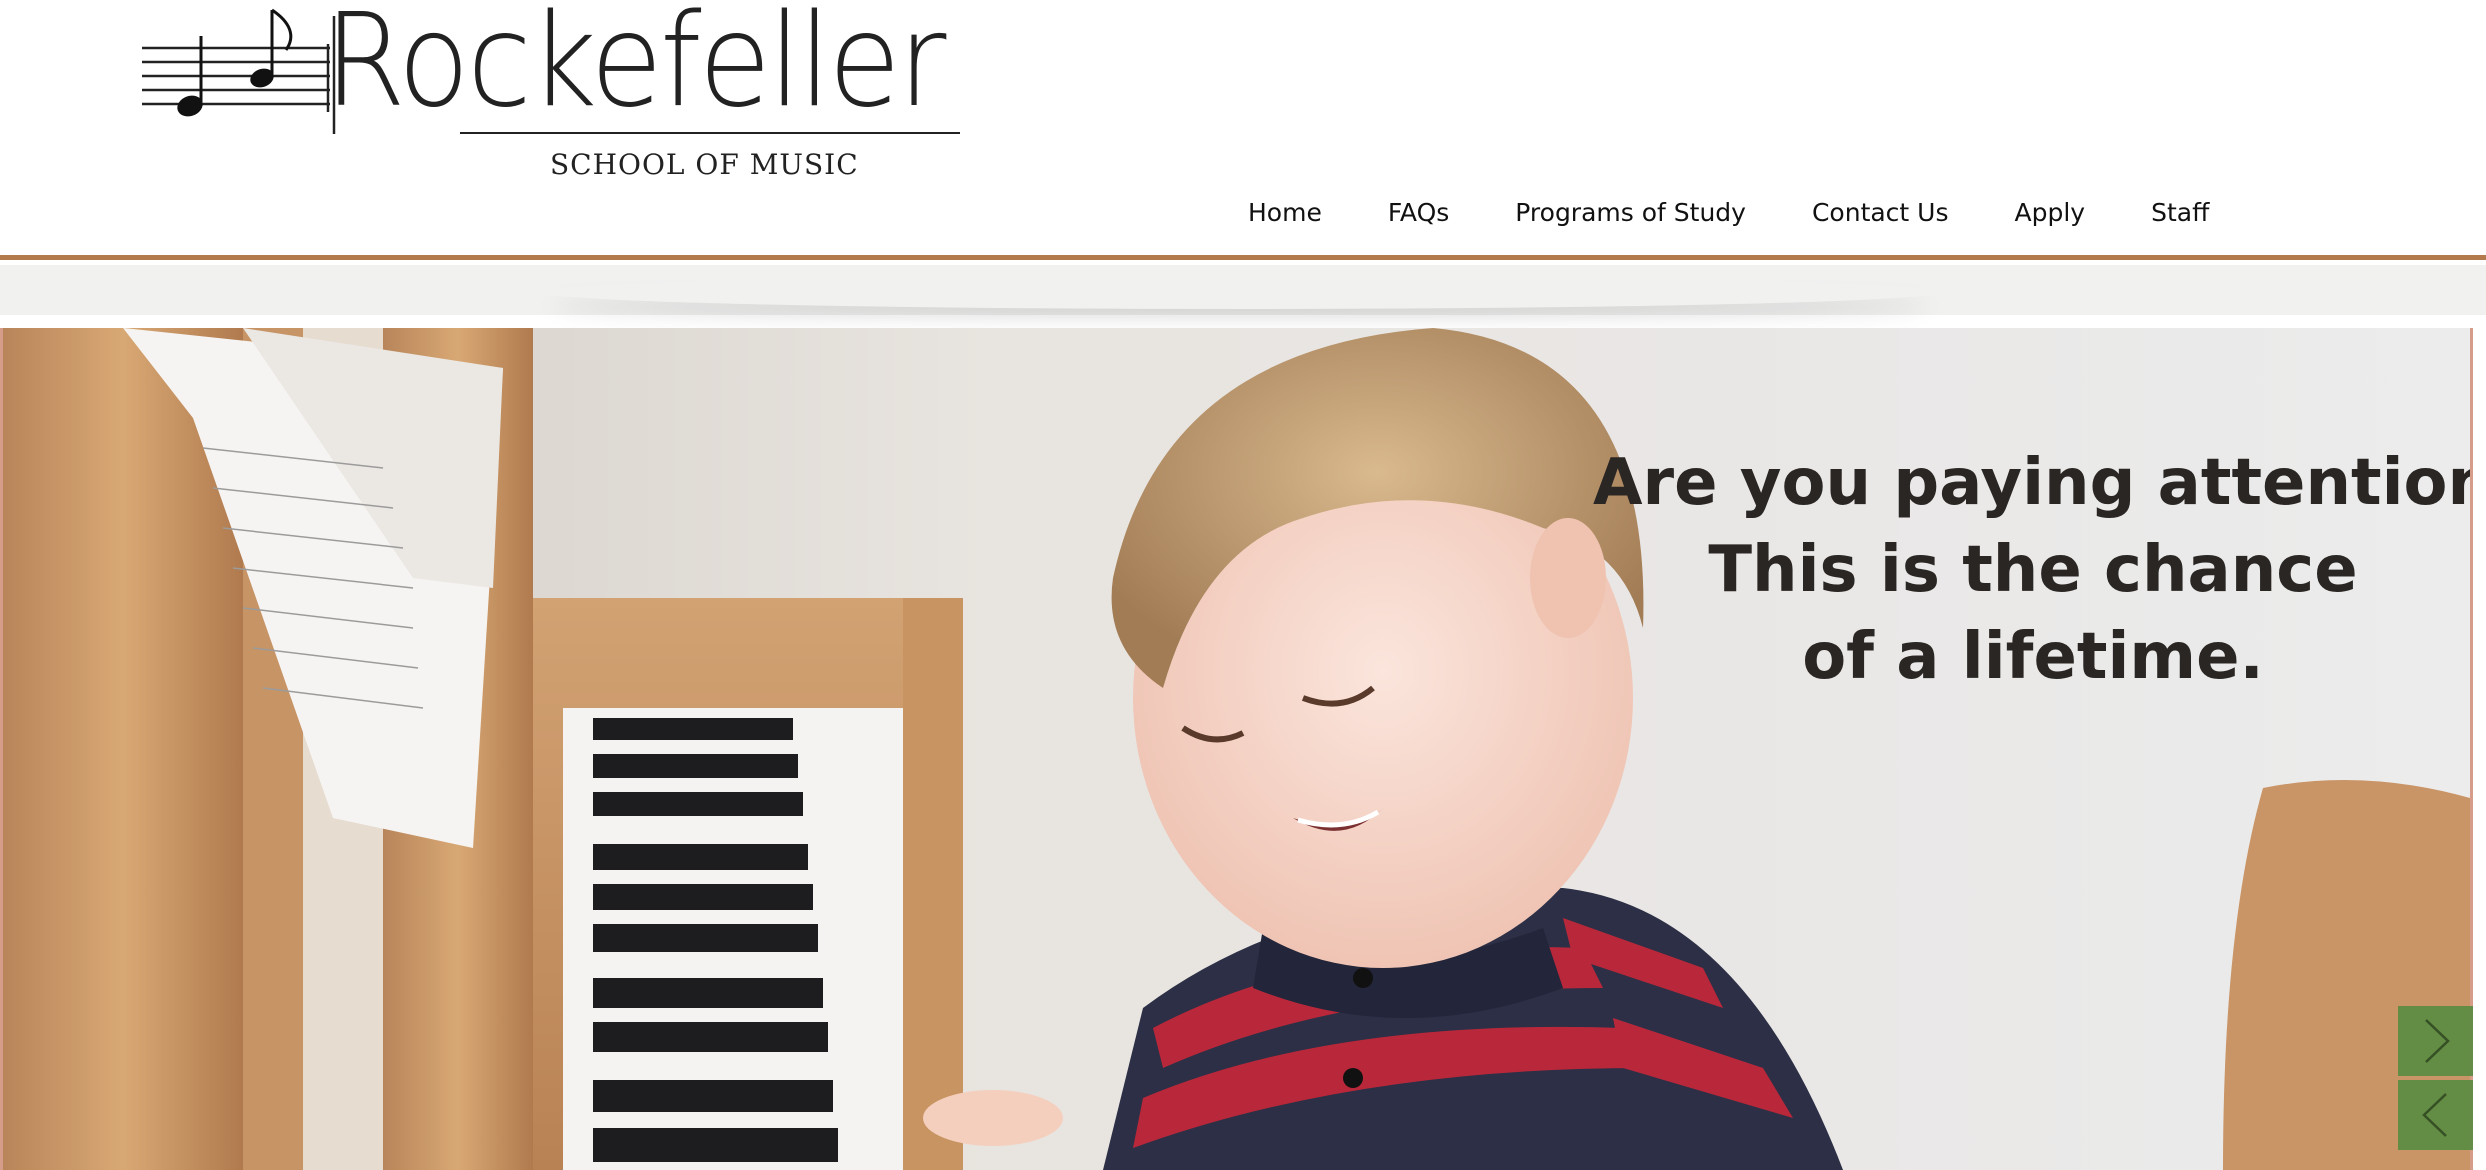 This screenshot has width=2486, height=1170. I want to click on header-drop-shadow, so click(1240, 292).